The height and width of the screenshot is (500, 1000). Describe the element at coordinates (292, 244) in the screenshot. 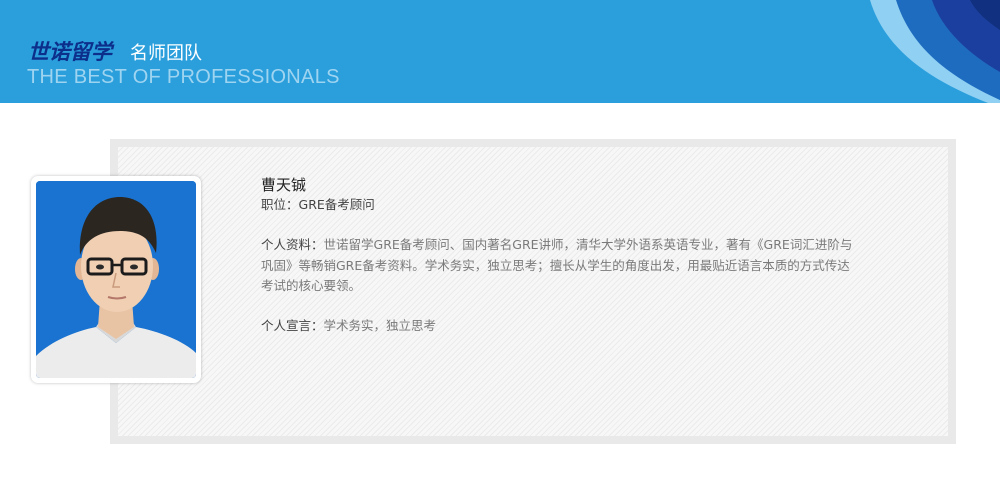

I see `profile-label: 个人资料：` at that location.